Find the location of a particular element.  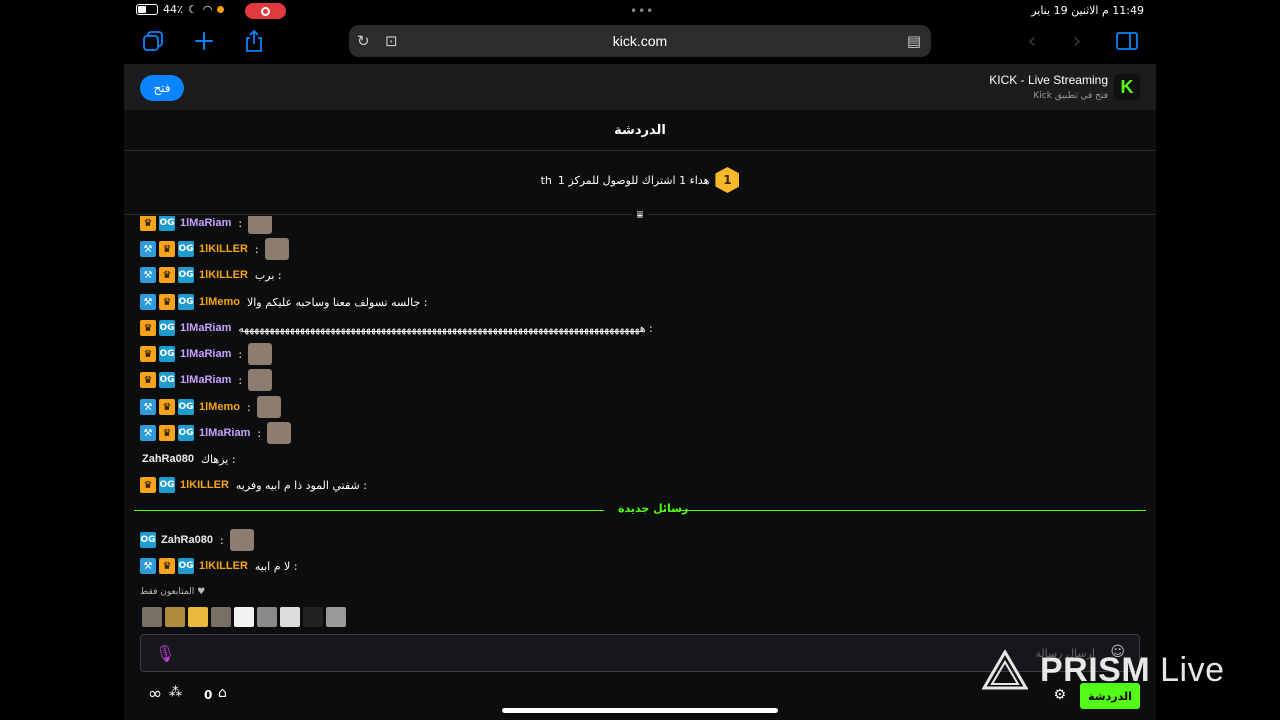

clock: 11:49 م الاثنين 19 يناير is located at coordinates (1087, 10).